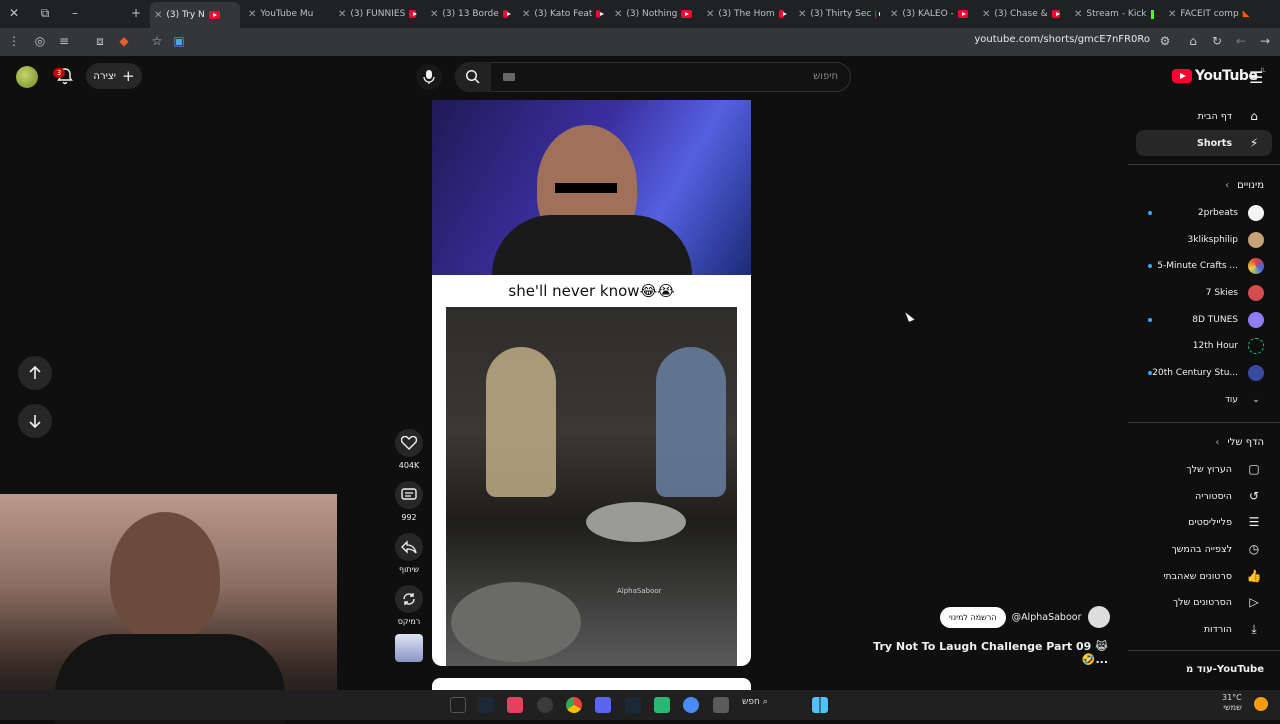 This screenshot has width=1280, height=724. Describe the element at coordinates (653, 77) in the screenshot. I see `search-box: חיפוש` at that location.